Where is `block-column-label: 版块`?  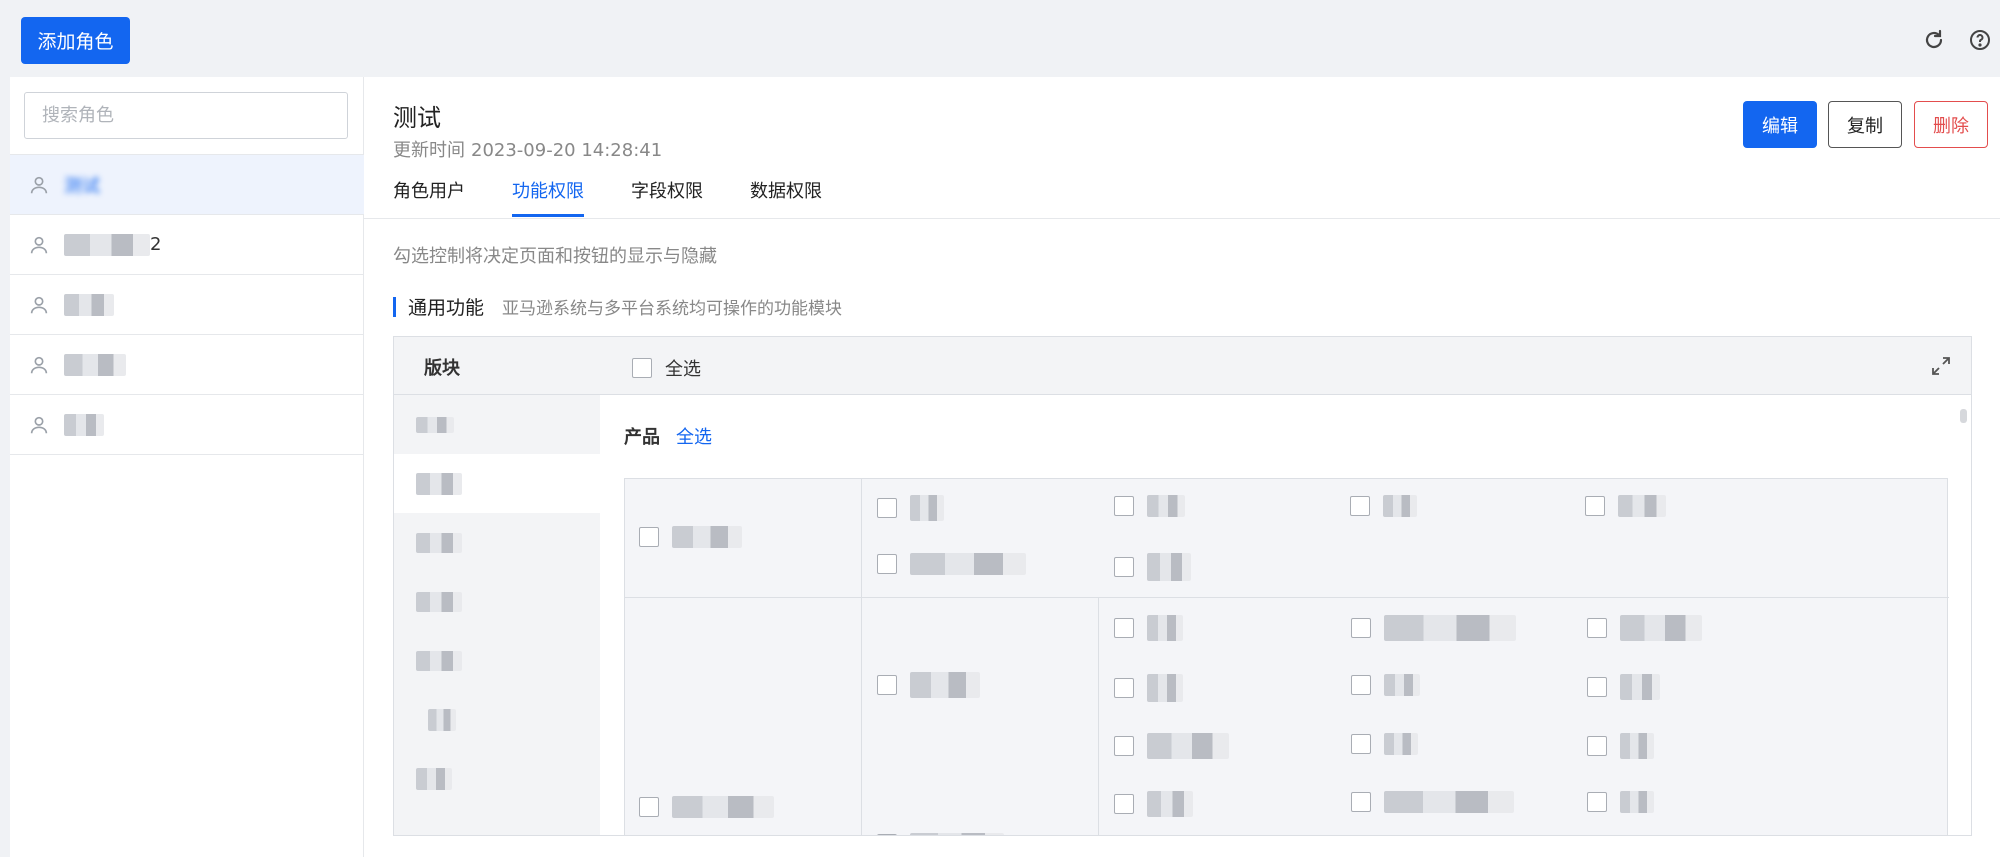
block-column-label: 版块 is located at coordinates (442, 368).